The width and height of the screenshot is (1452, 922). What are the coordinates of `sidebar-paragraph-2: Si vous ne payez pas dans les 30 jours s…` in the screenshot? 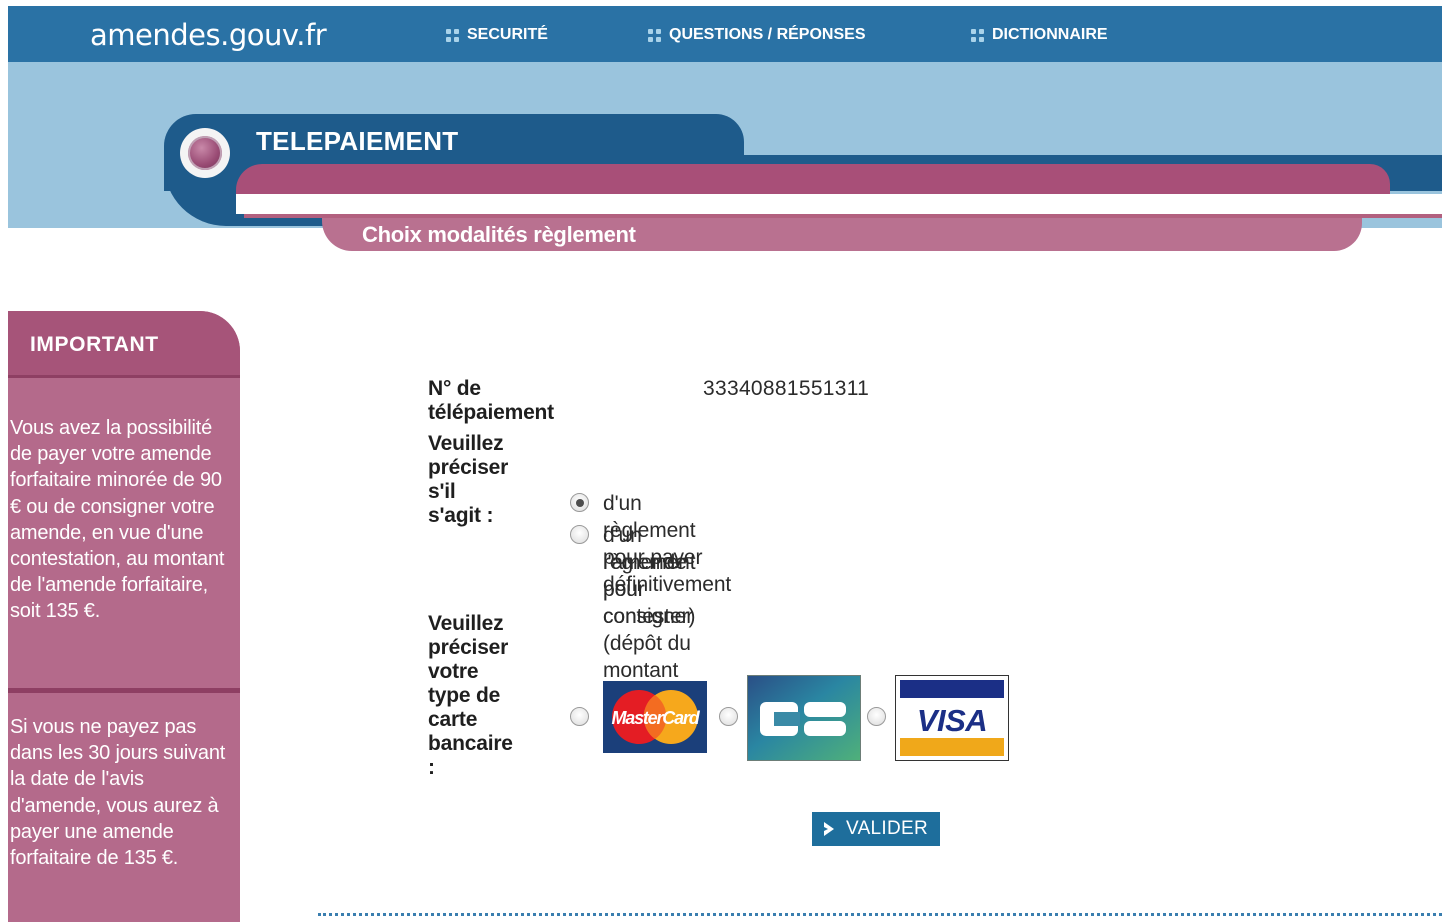 It's located at (118, 793).